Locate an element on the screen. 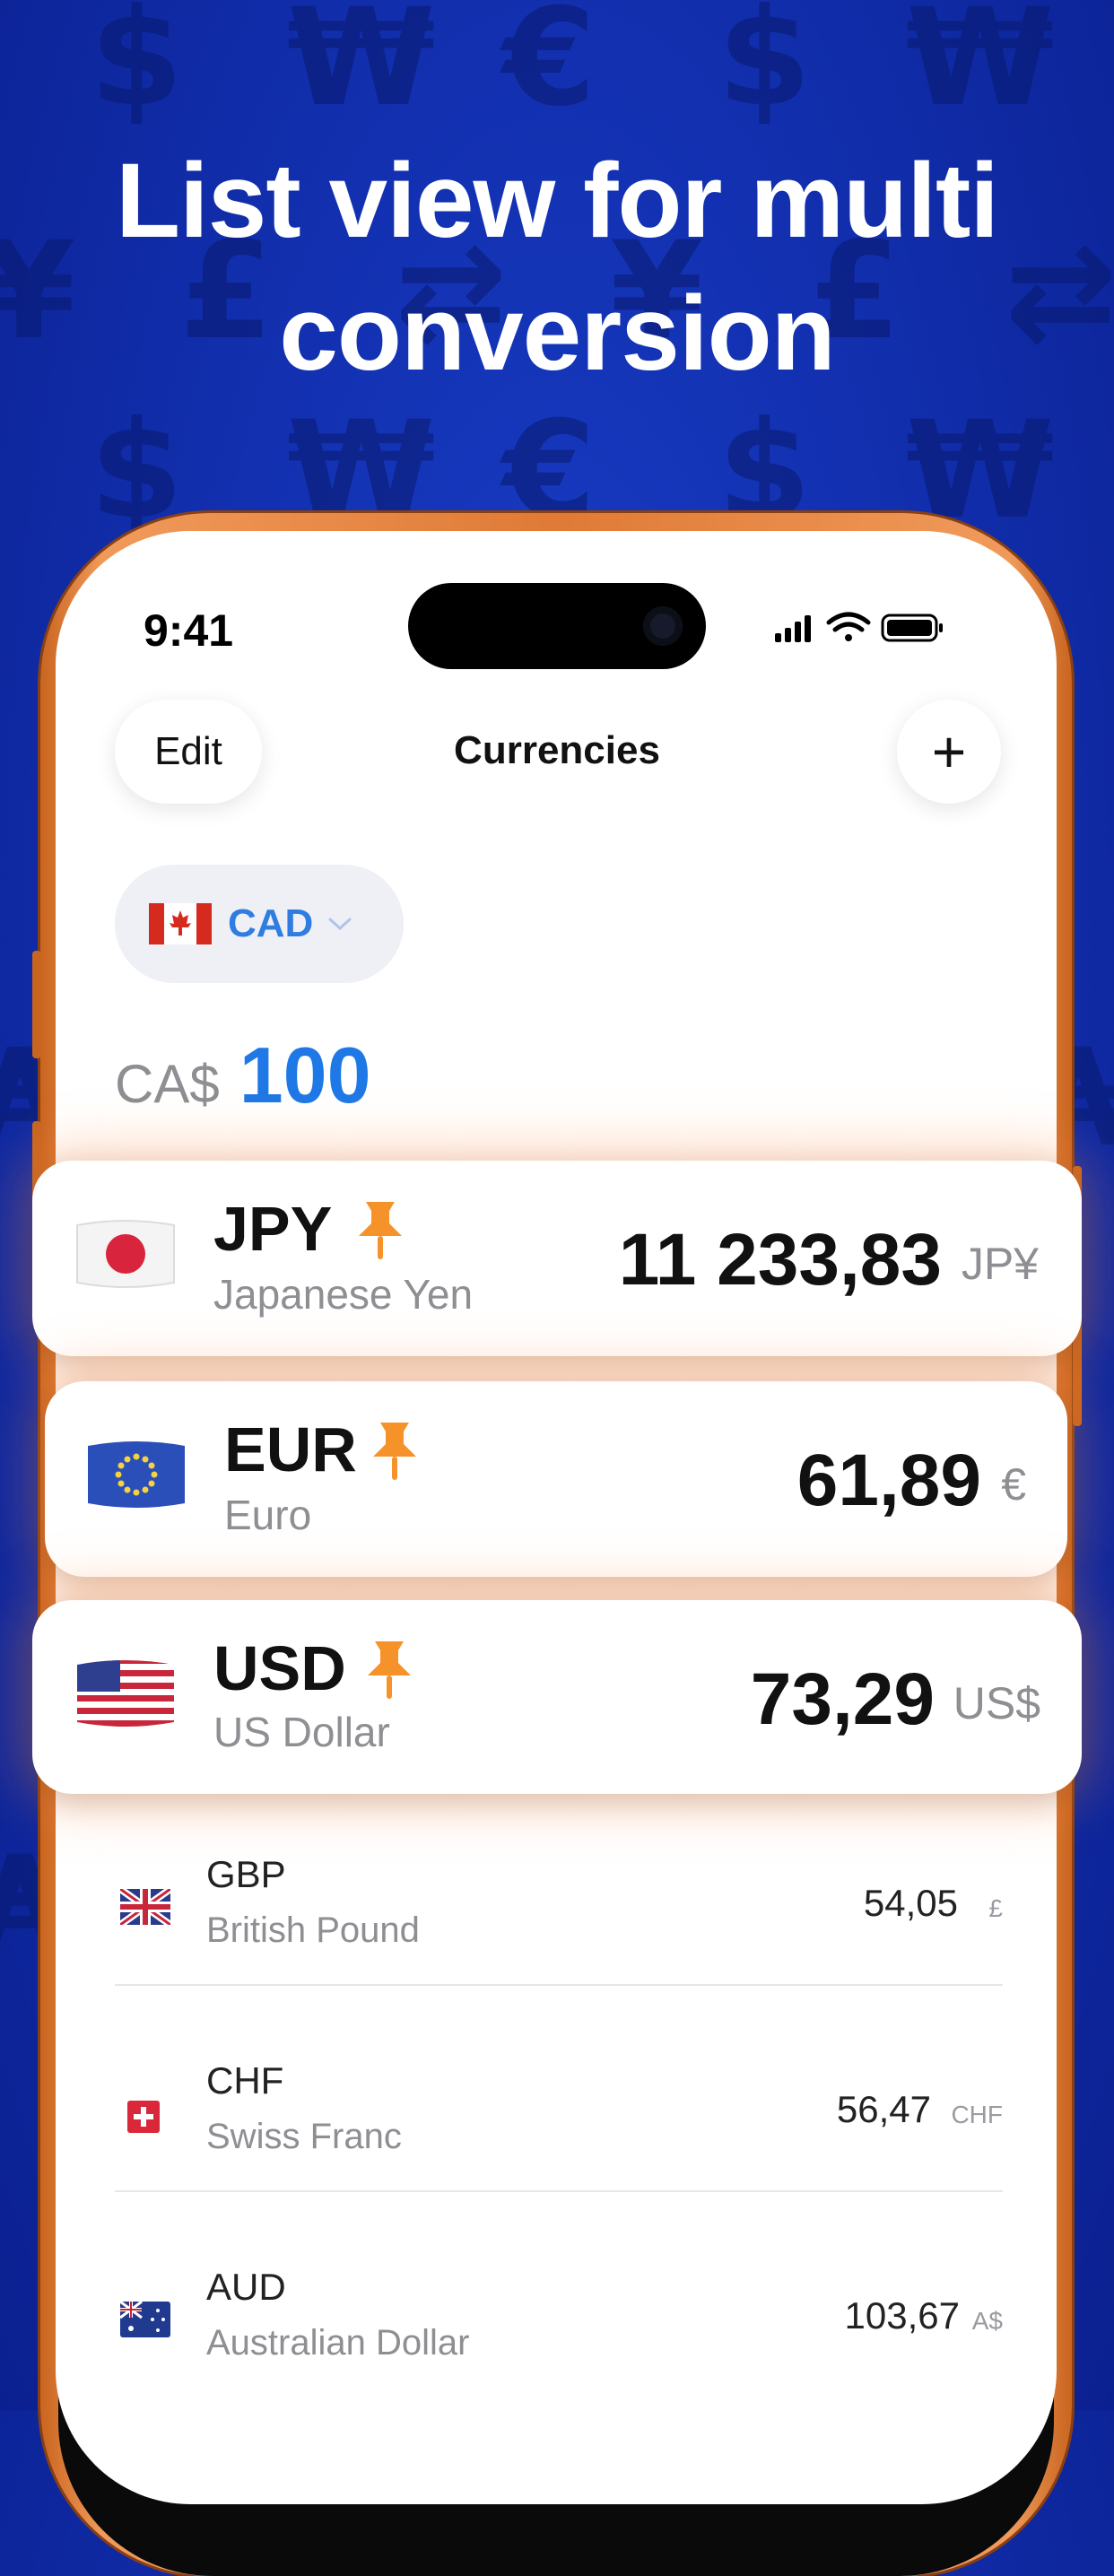 This screenshot has width=1114, height=2576. base-amount-value: 100 is located at coordinates (305, 1075).